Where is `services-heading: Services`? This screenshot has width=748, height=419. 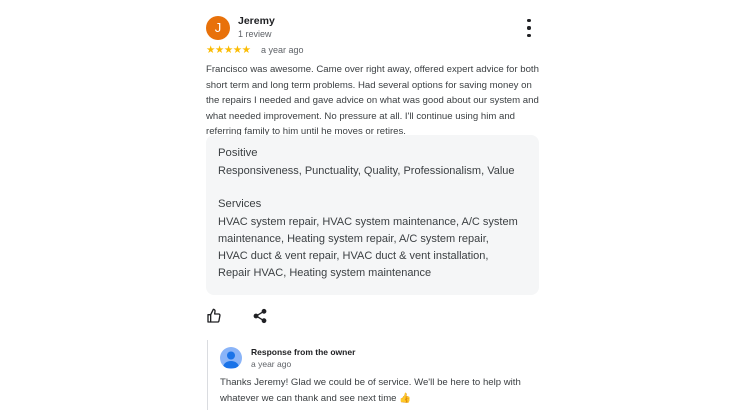
services-heading: Services is located at coordinates (240, 204).